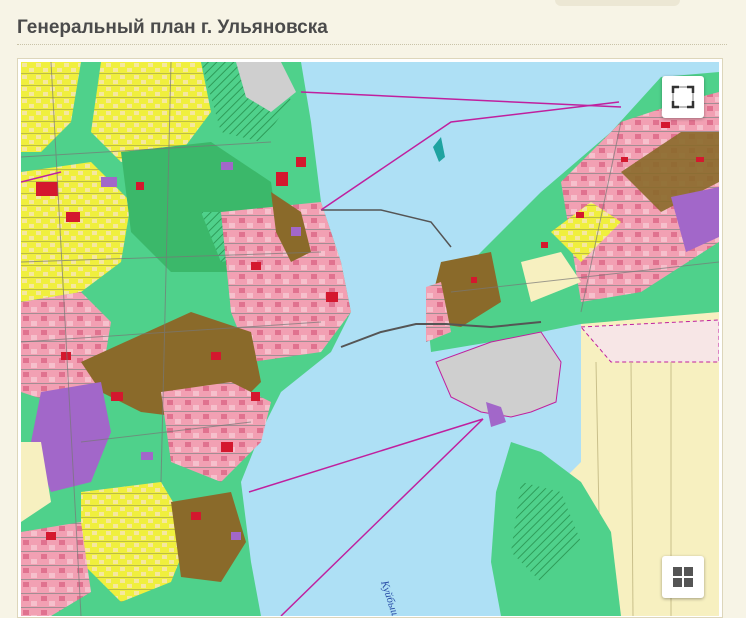  I want to click on fullscreen-button, so click(683, 97).